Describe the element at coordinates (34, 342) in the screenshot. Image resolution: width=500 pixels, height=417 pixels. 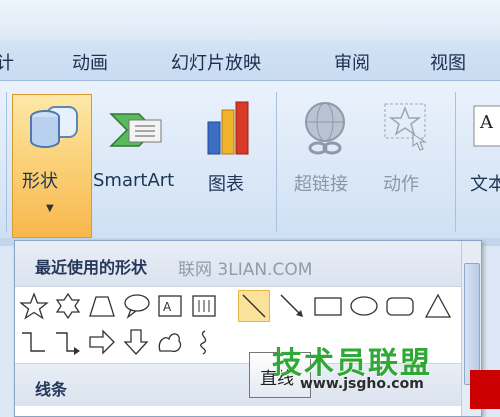
I see `elbow-connector-shape` at that location.